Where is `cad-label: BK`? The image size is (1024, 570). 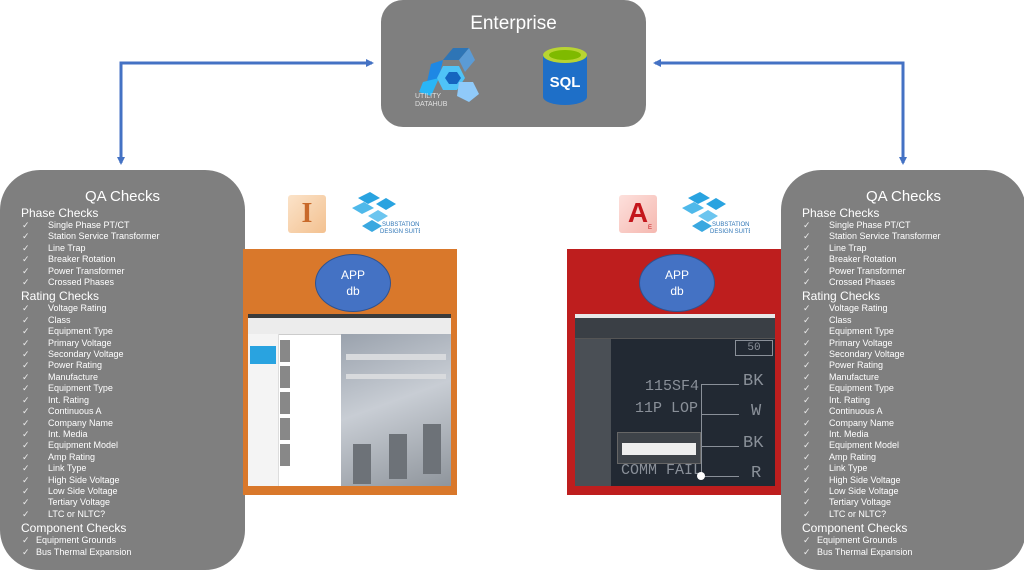 cad-label: BK is located at coordinates (753, 443).